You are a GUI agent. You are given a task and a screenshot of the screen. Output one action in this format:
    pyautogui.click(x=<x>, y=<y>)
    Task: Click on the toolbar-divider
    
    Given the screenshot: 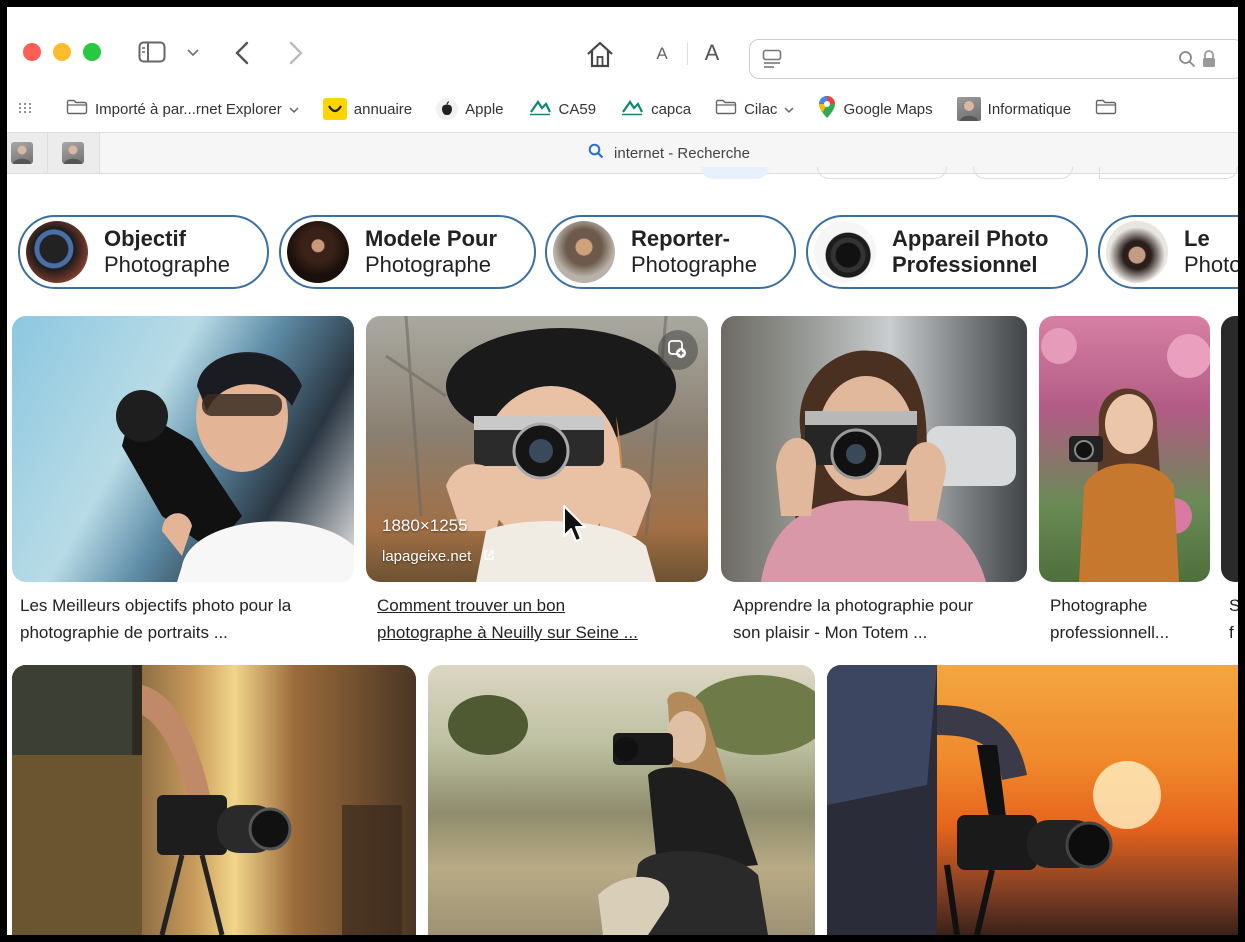 What is the action you would take?
    pyautogui.click(x=687, y=54)
    